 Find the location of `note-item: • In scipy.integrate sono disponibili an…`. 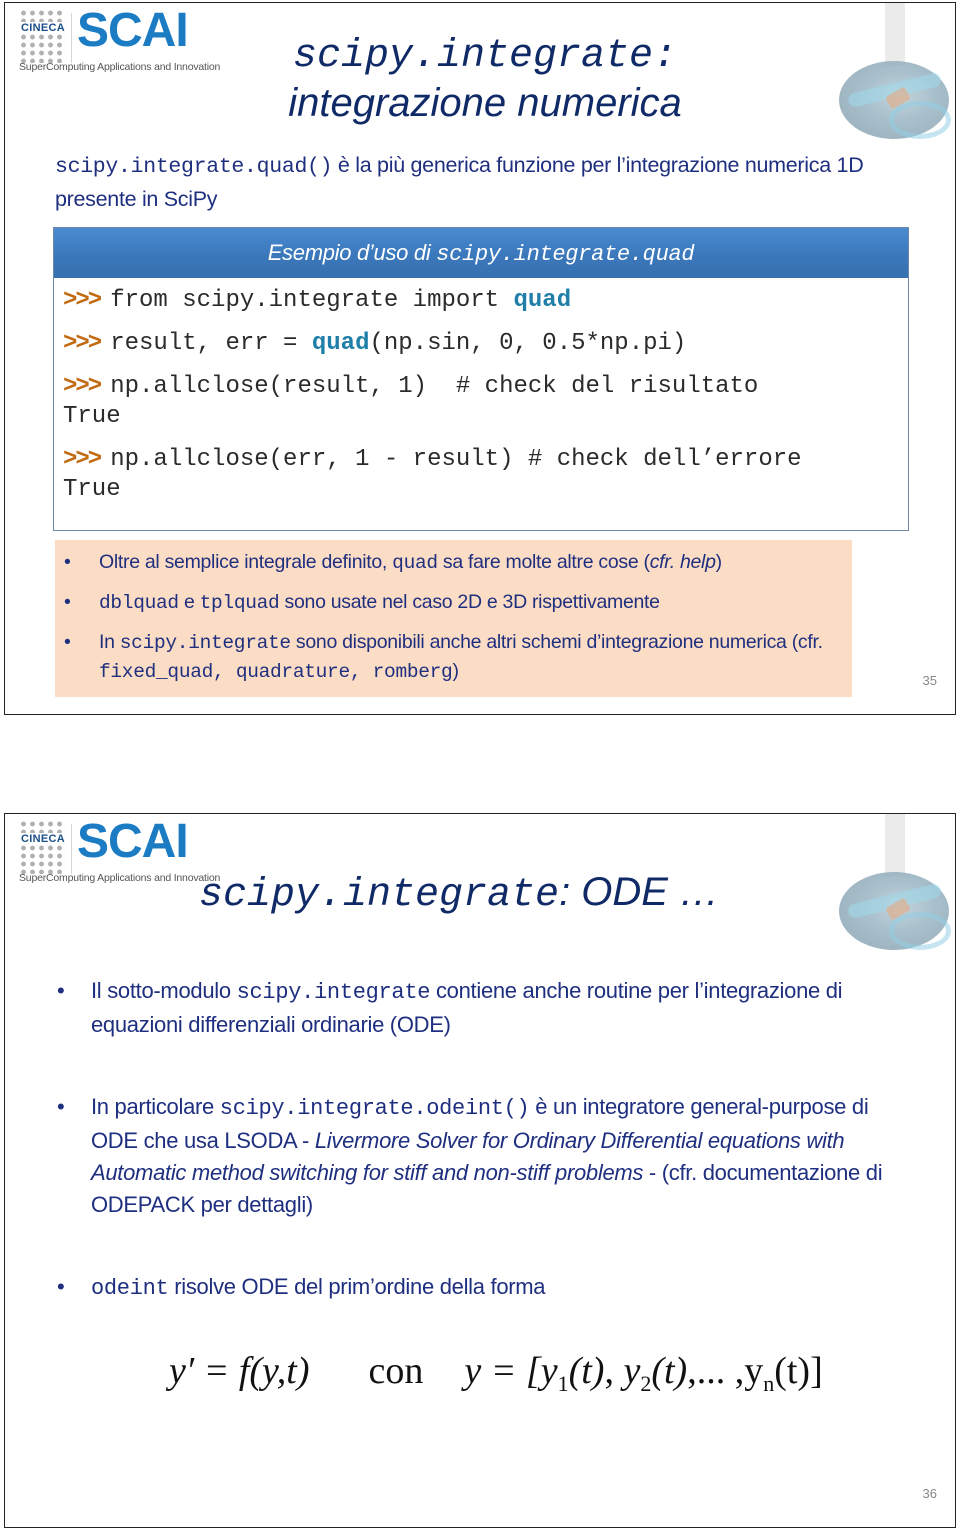

note-item: • In scipy.integrate sono disponibili an… is located at coordinates (443, 657).